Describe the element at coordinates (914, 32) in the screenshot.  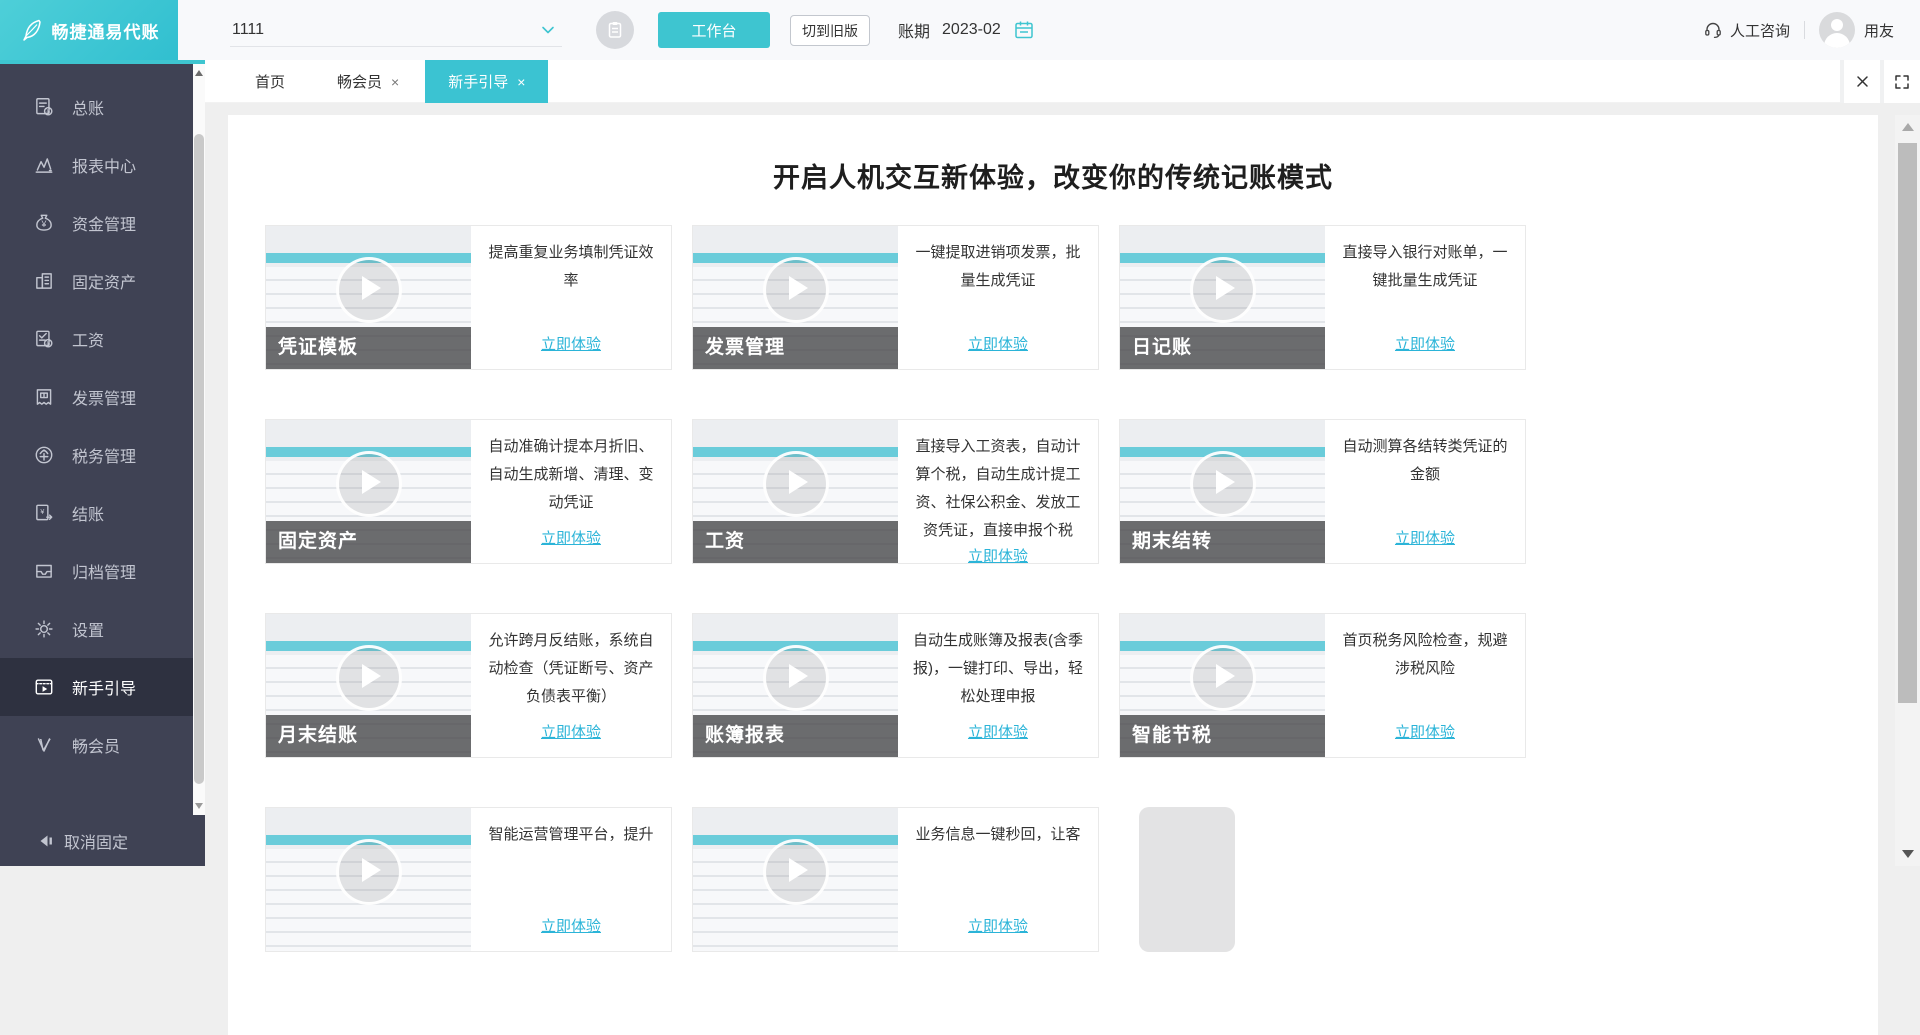
I see `period-label: 账期` at that location.